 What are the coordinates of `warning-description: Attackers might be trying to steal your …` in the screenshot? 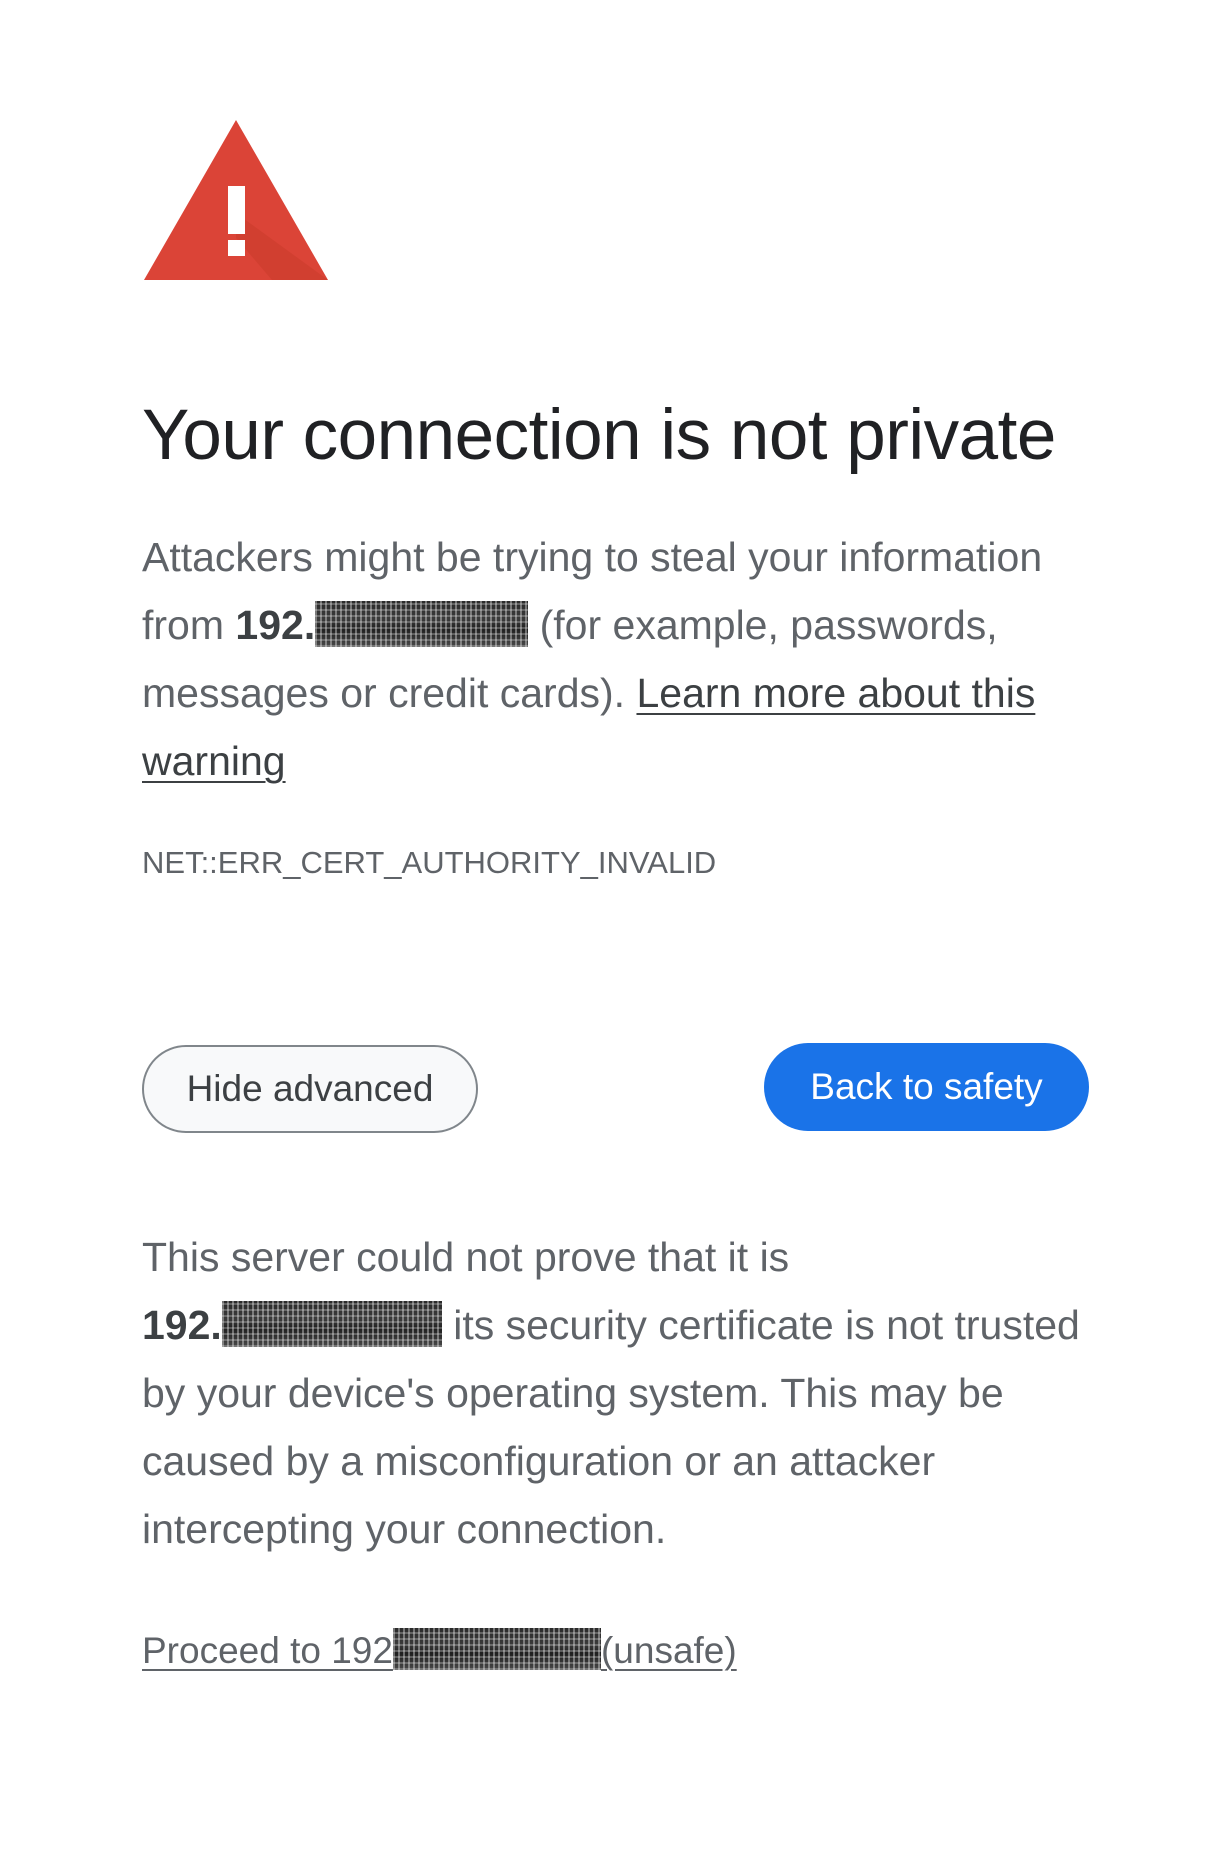 It's located at (614, 659).